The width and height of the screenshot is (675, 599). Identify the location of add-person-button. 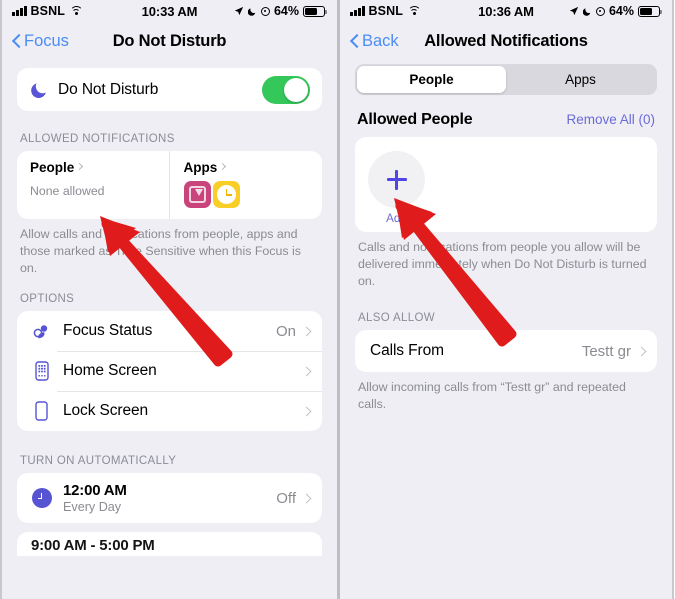
(396, 179).